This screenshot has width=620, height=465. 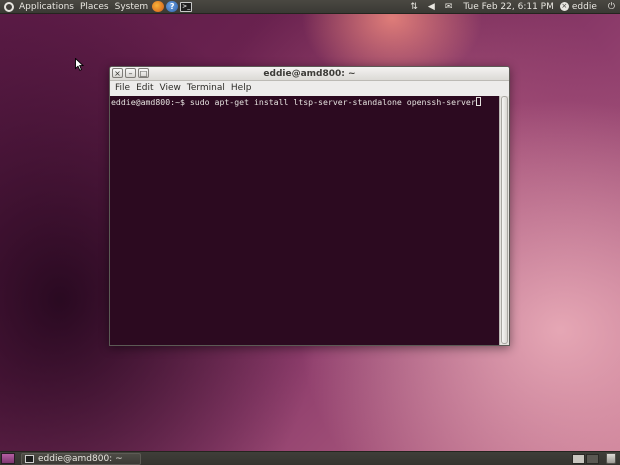 I want to click on window-title-bar: × – □ eddie@amd800: ~, so click(x=309, y=74).